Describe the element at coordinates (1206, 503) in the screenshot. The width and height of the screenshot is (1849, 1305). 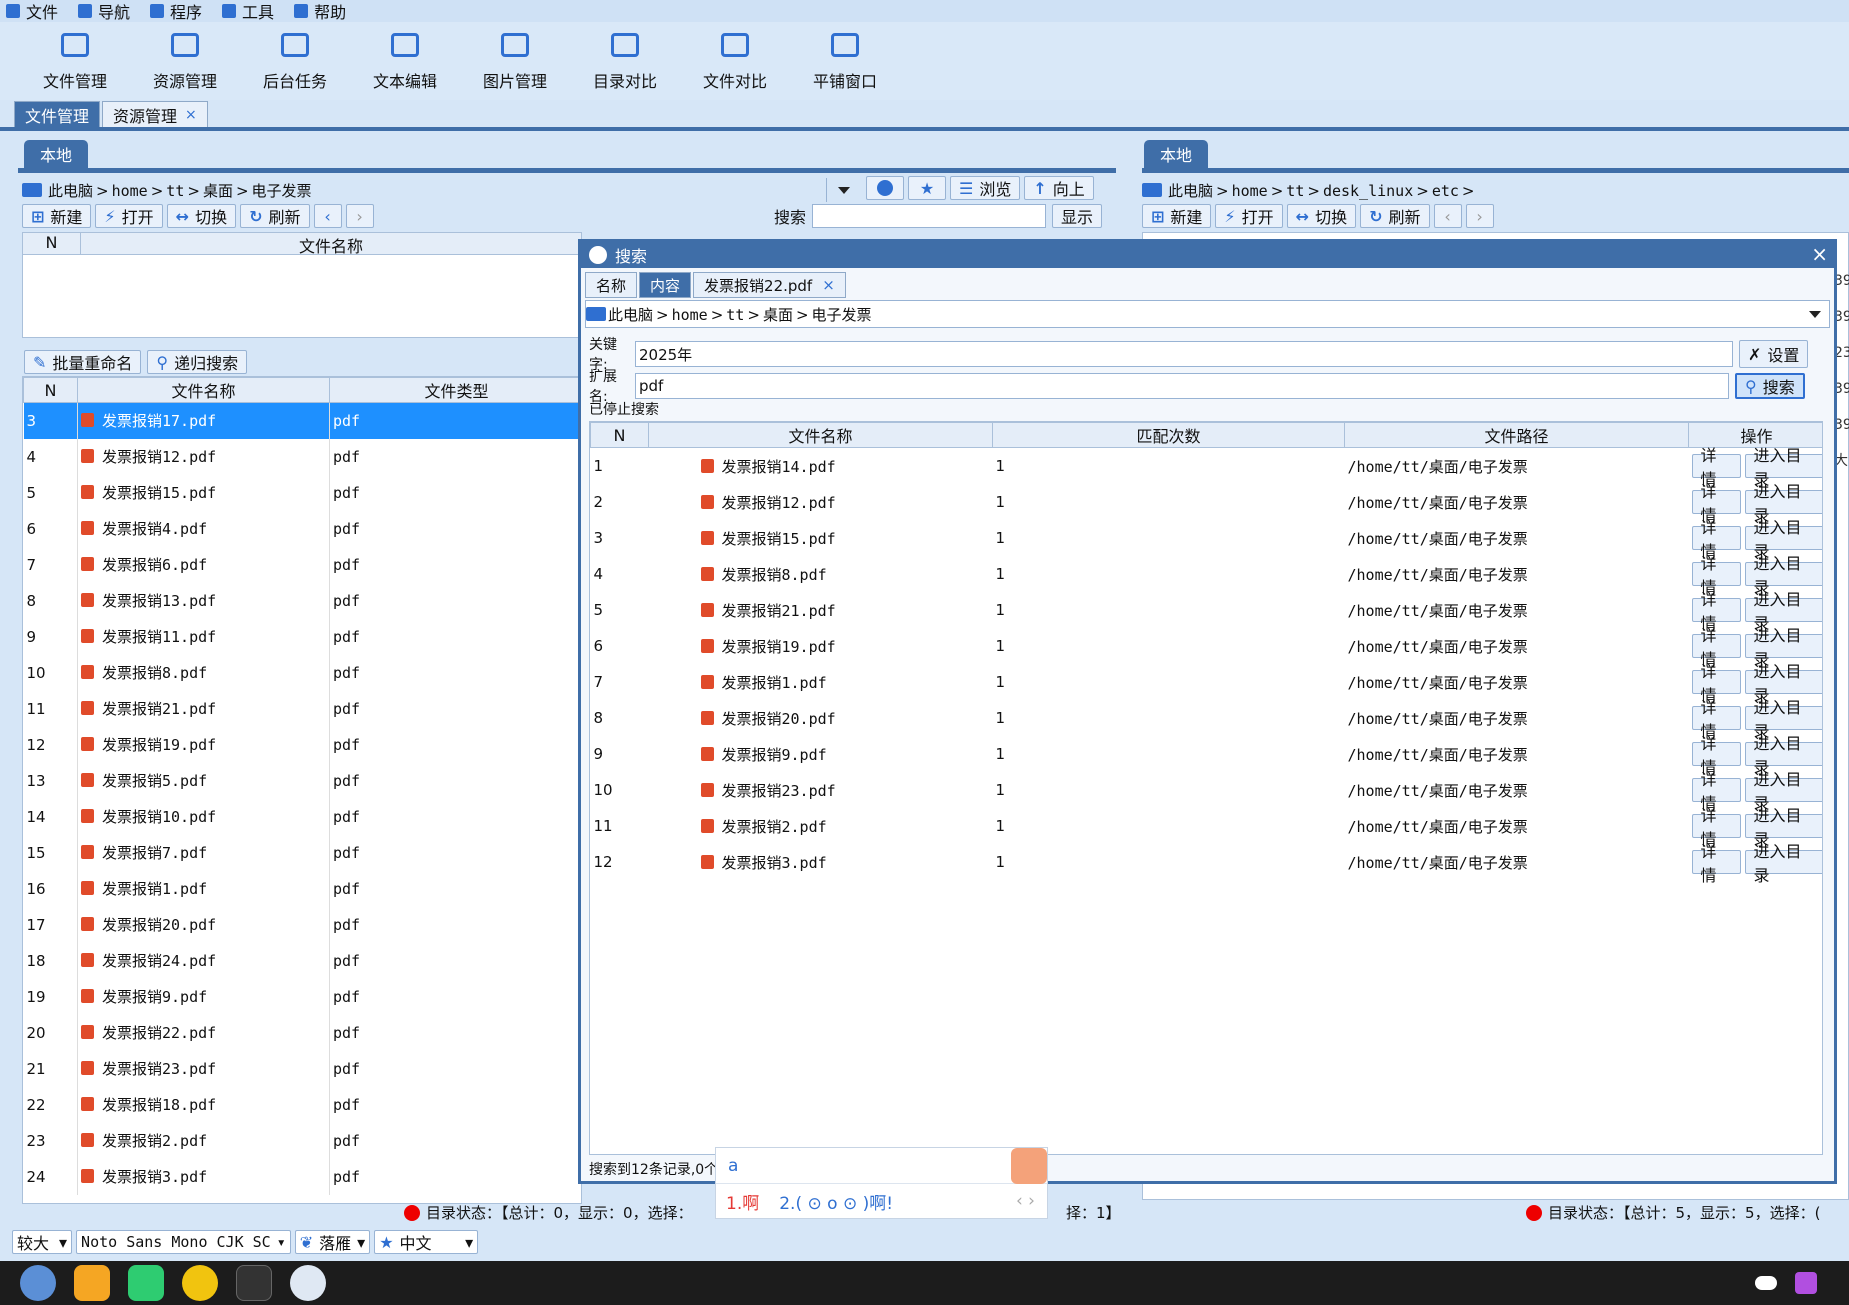
I see `table-row: 2 发票报销12.pdf 1/home/tt/桌面/电子发票 详情 进入目录` at that location.